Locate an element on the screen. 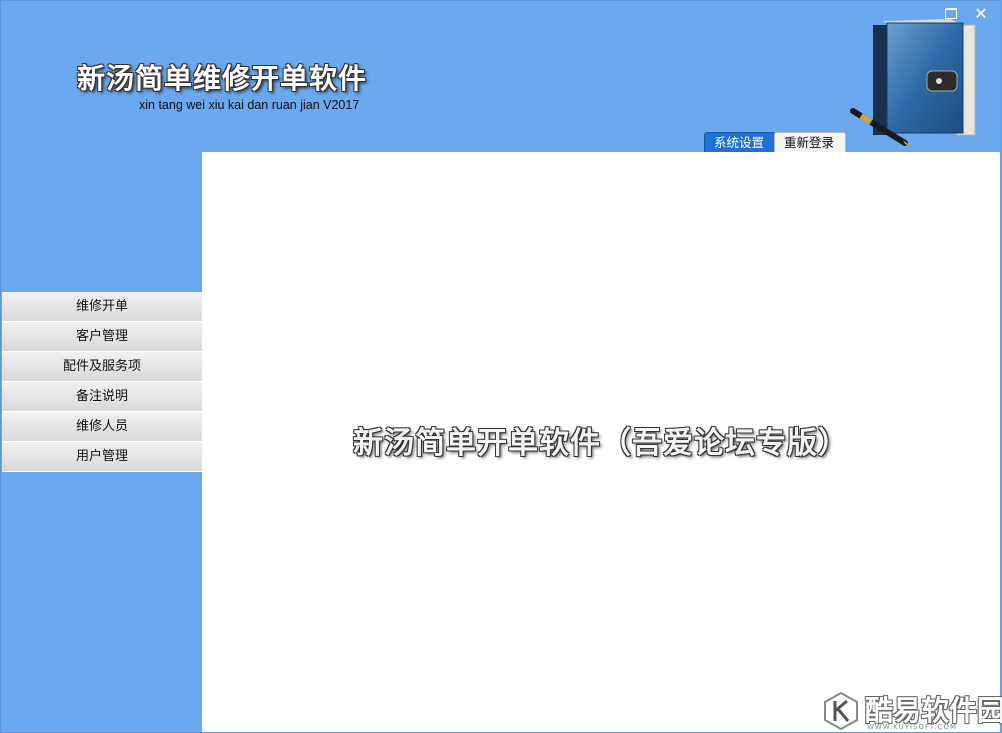 Image resolution: width=1002 pixels, height=733 pixels. tab-relogin: 重新登录 is located at coordinates (810, 142).